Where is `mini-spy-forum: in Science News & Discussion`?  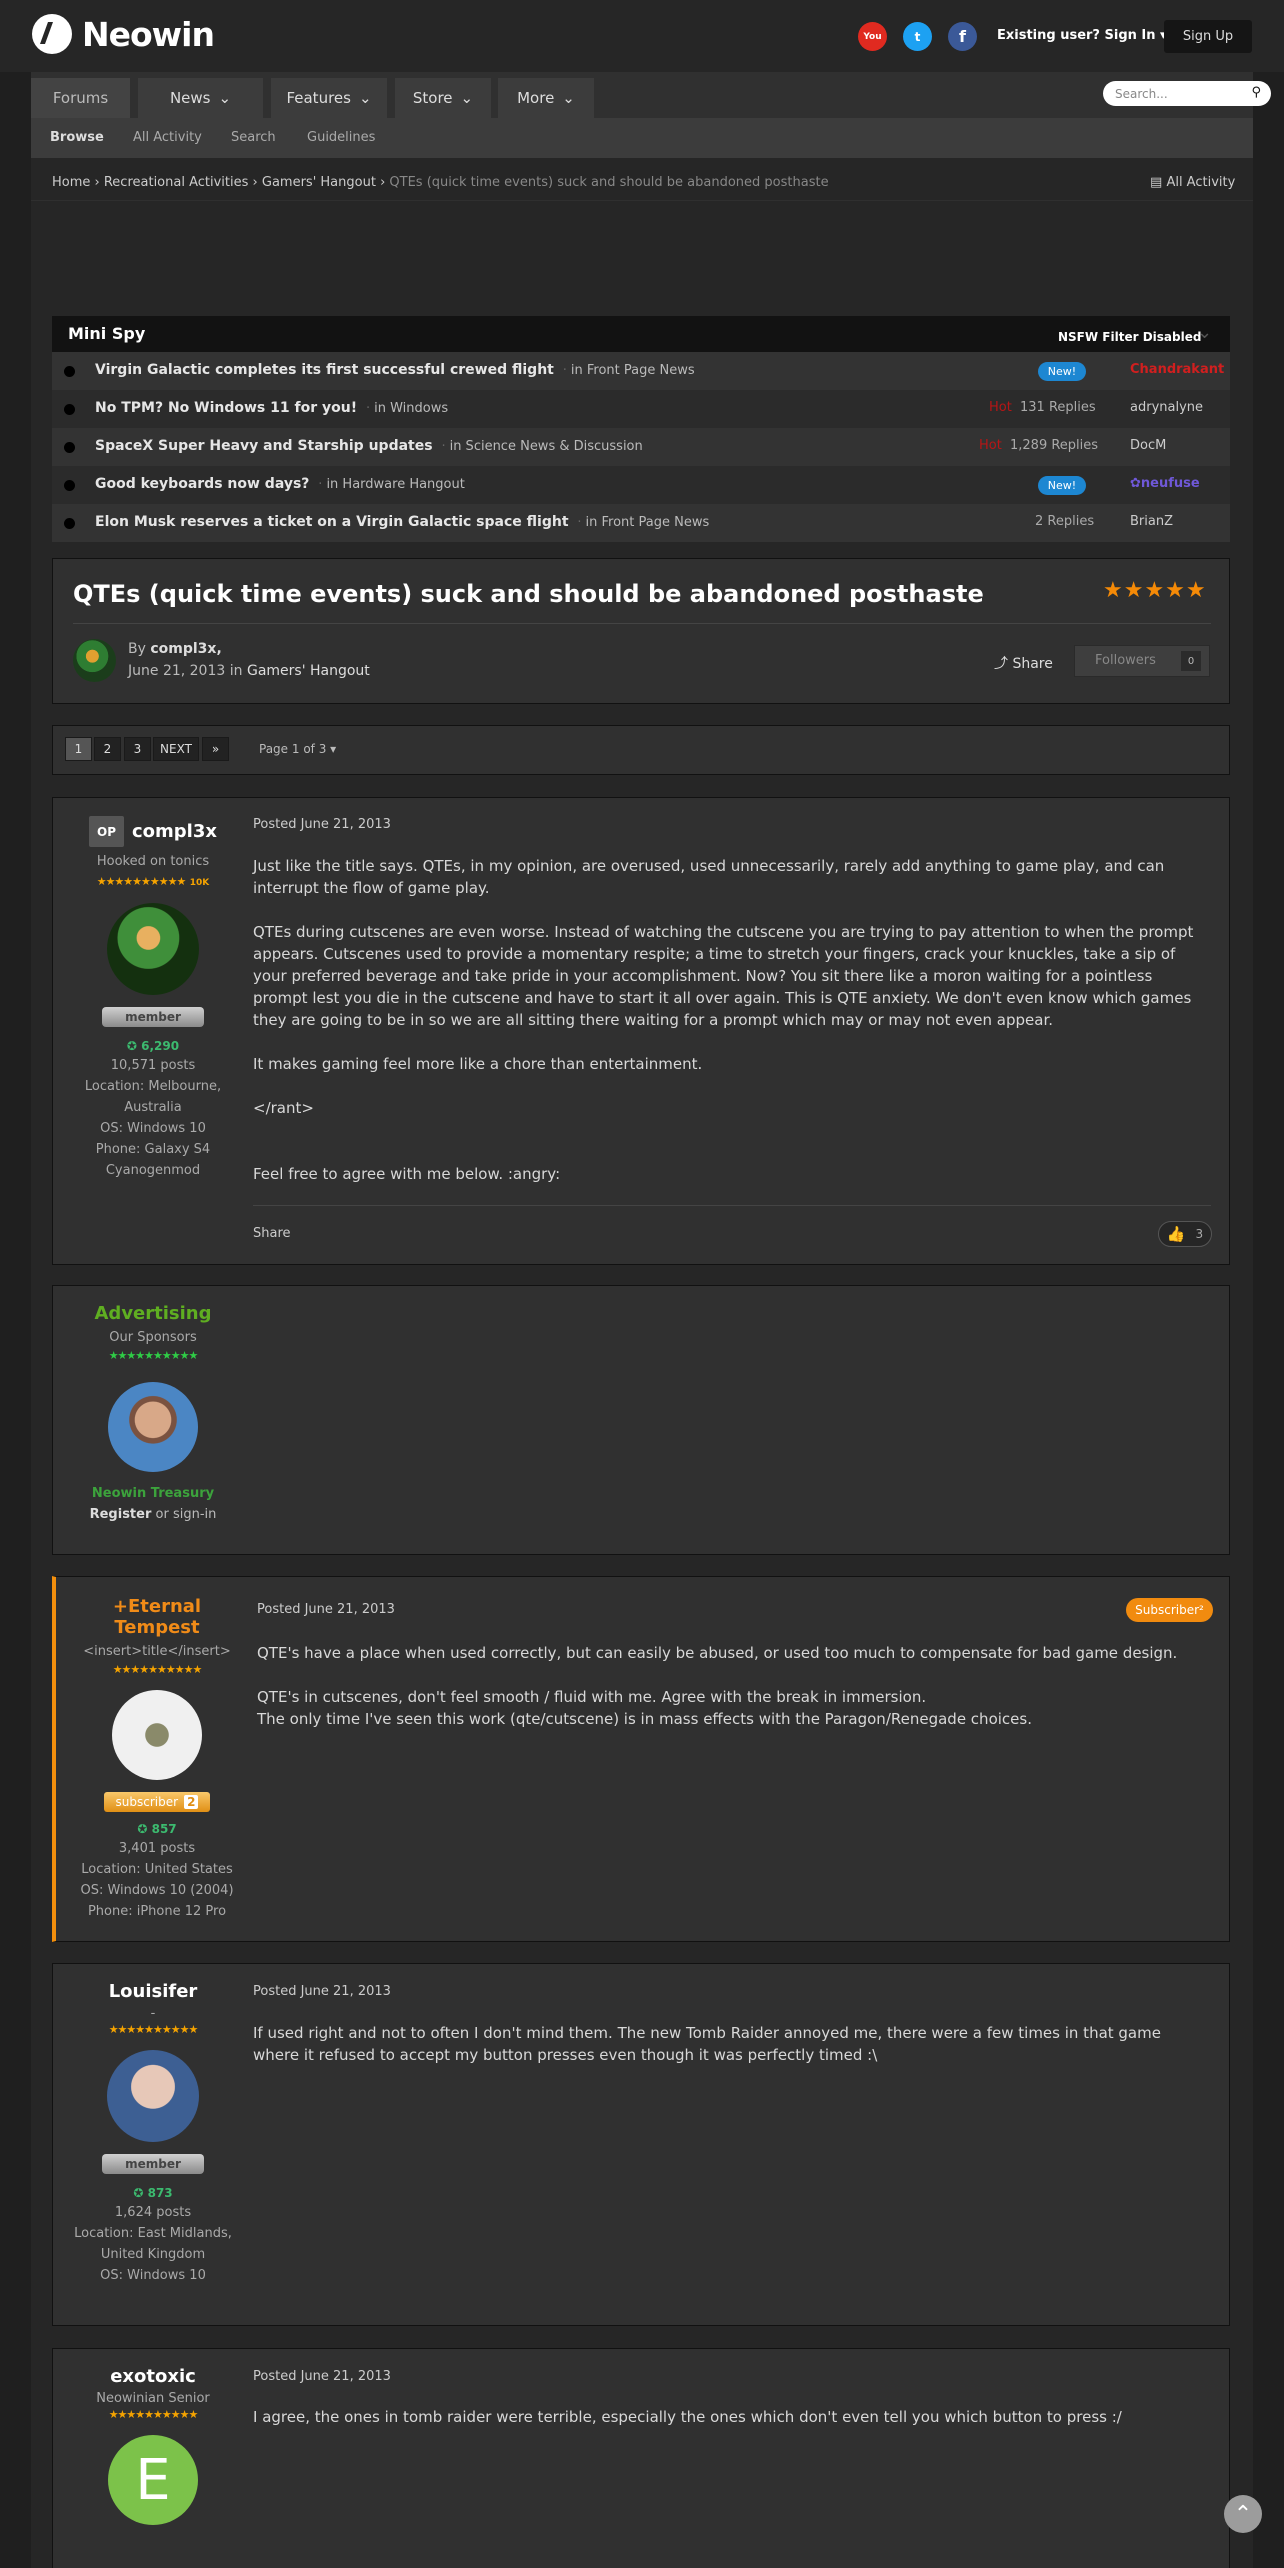 mini-spy-forum: in Science News & Discussion is located at coordinates (546, 446).